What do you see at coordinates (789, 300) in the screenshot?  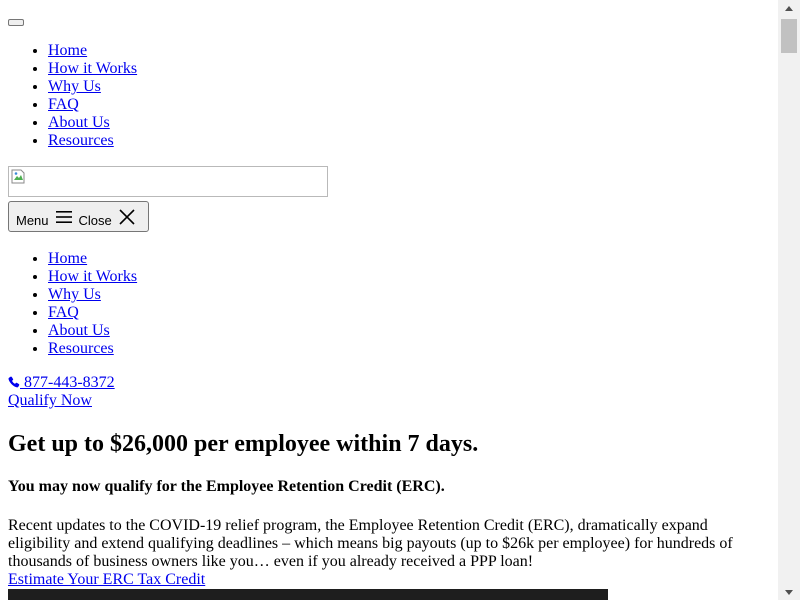 I see `vertical-scrollbar` at bounding box center [789, 300].